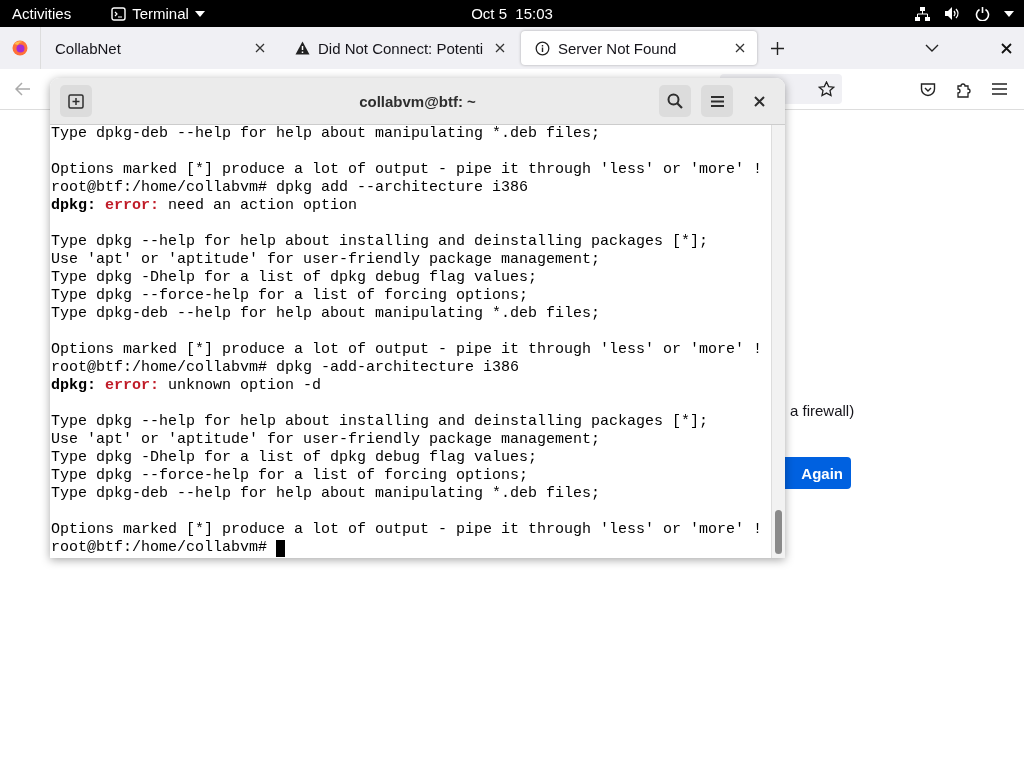 The width and height of the screenshot is (1024, 768). I want to click on app-menu: Terminal, so click(158, 13).